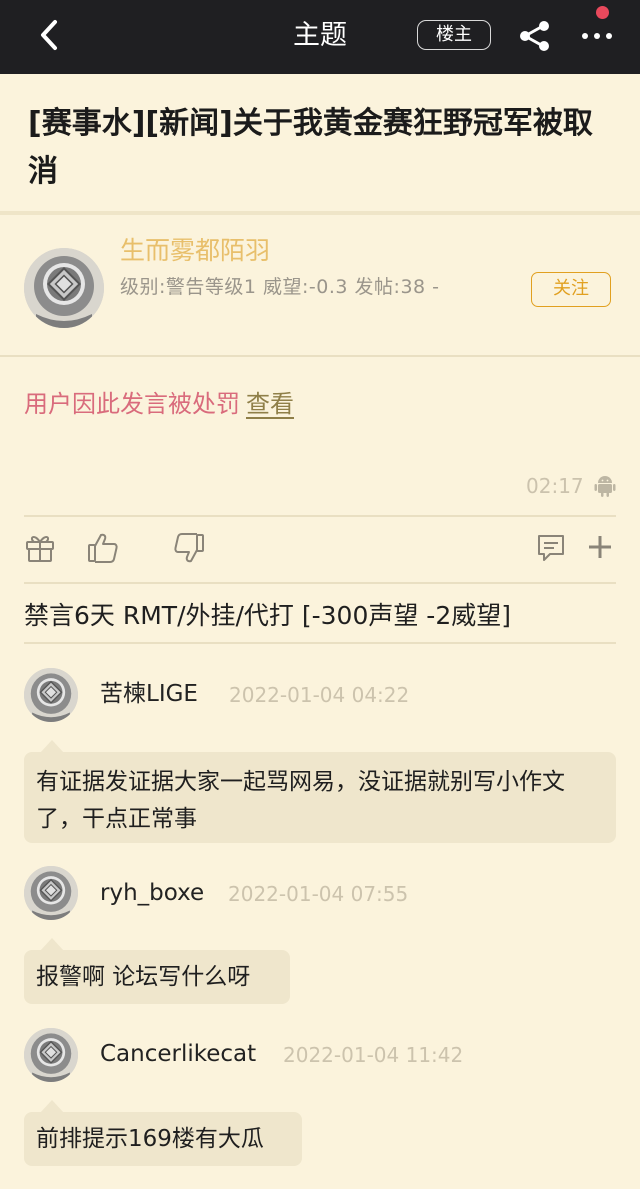 The width and height of the screenshot is (640, 1189). What do you see at coordinates (605, 486) in the screenshot?
I see `android-icon` at bounding box center [605, 486].